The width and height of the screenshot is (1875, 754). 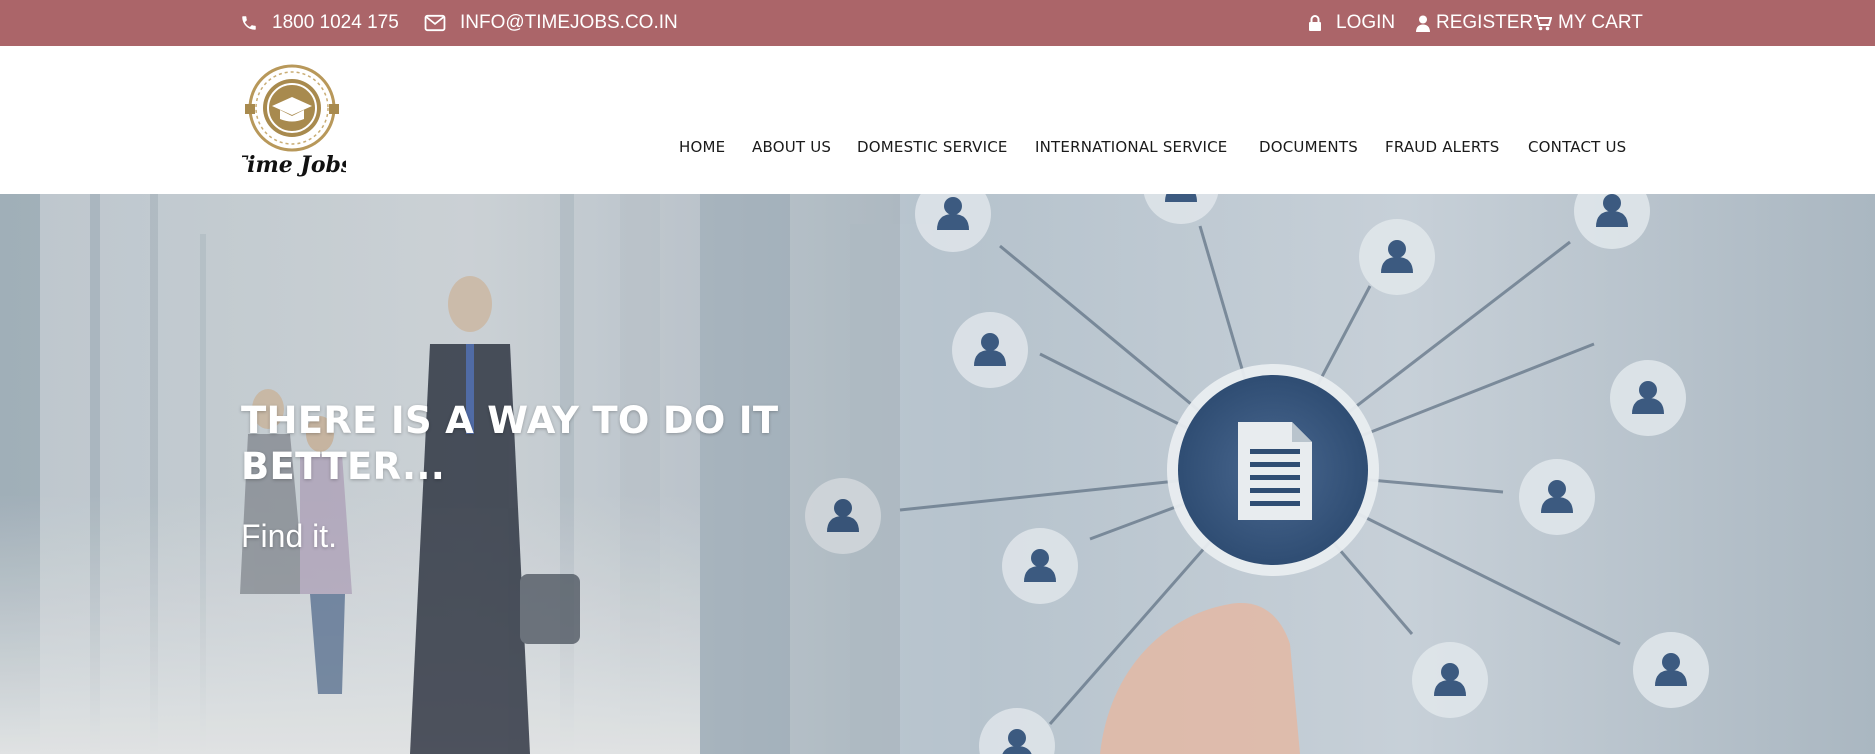 I want to click on email-address: INFO@TIMEJOBS.CO.IN, so click(x=569, y=22).